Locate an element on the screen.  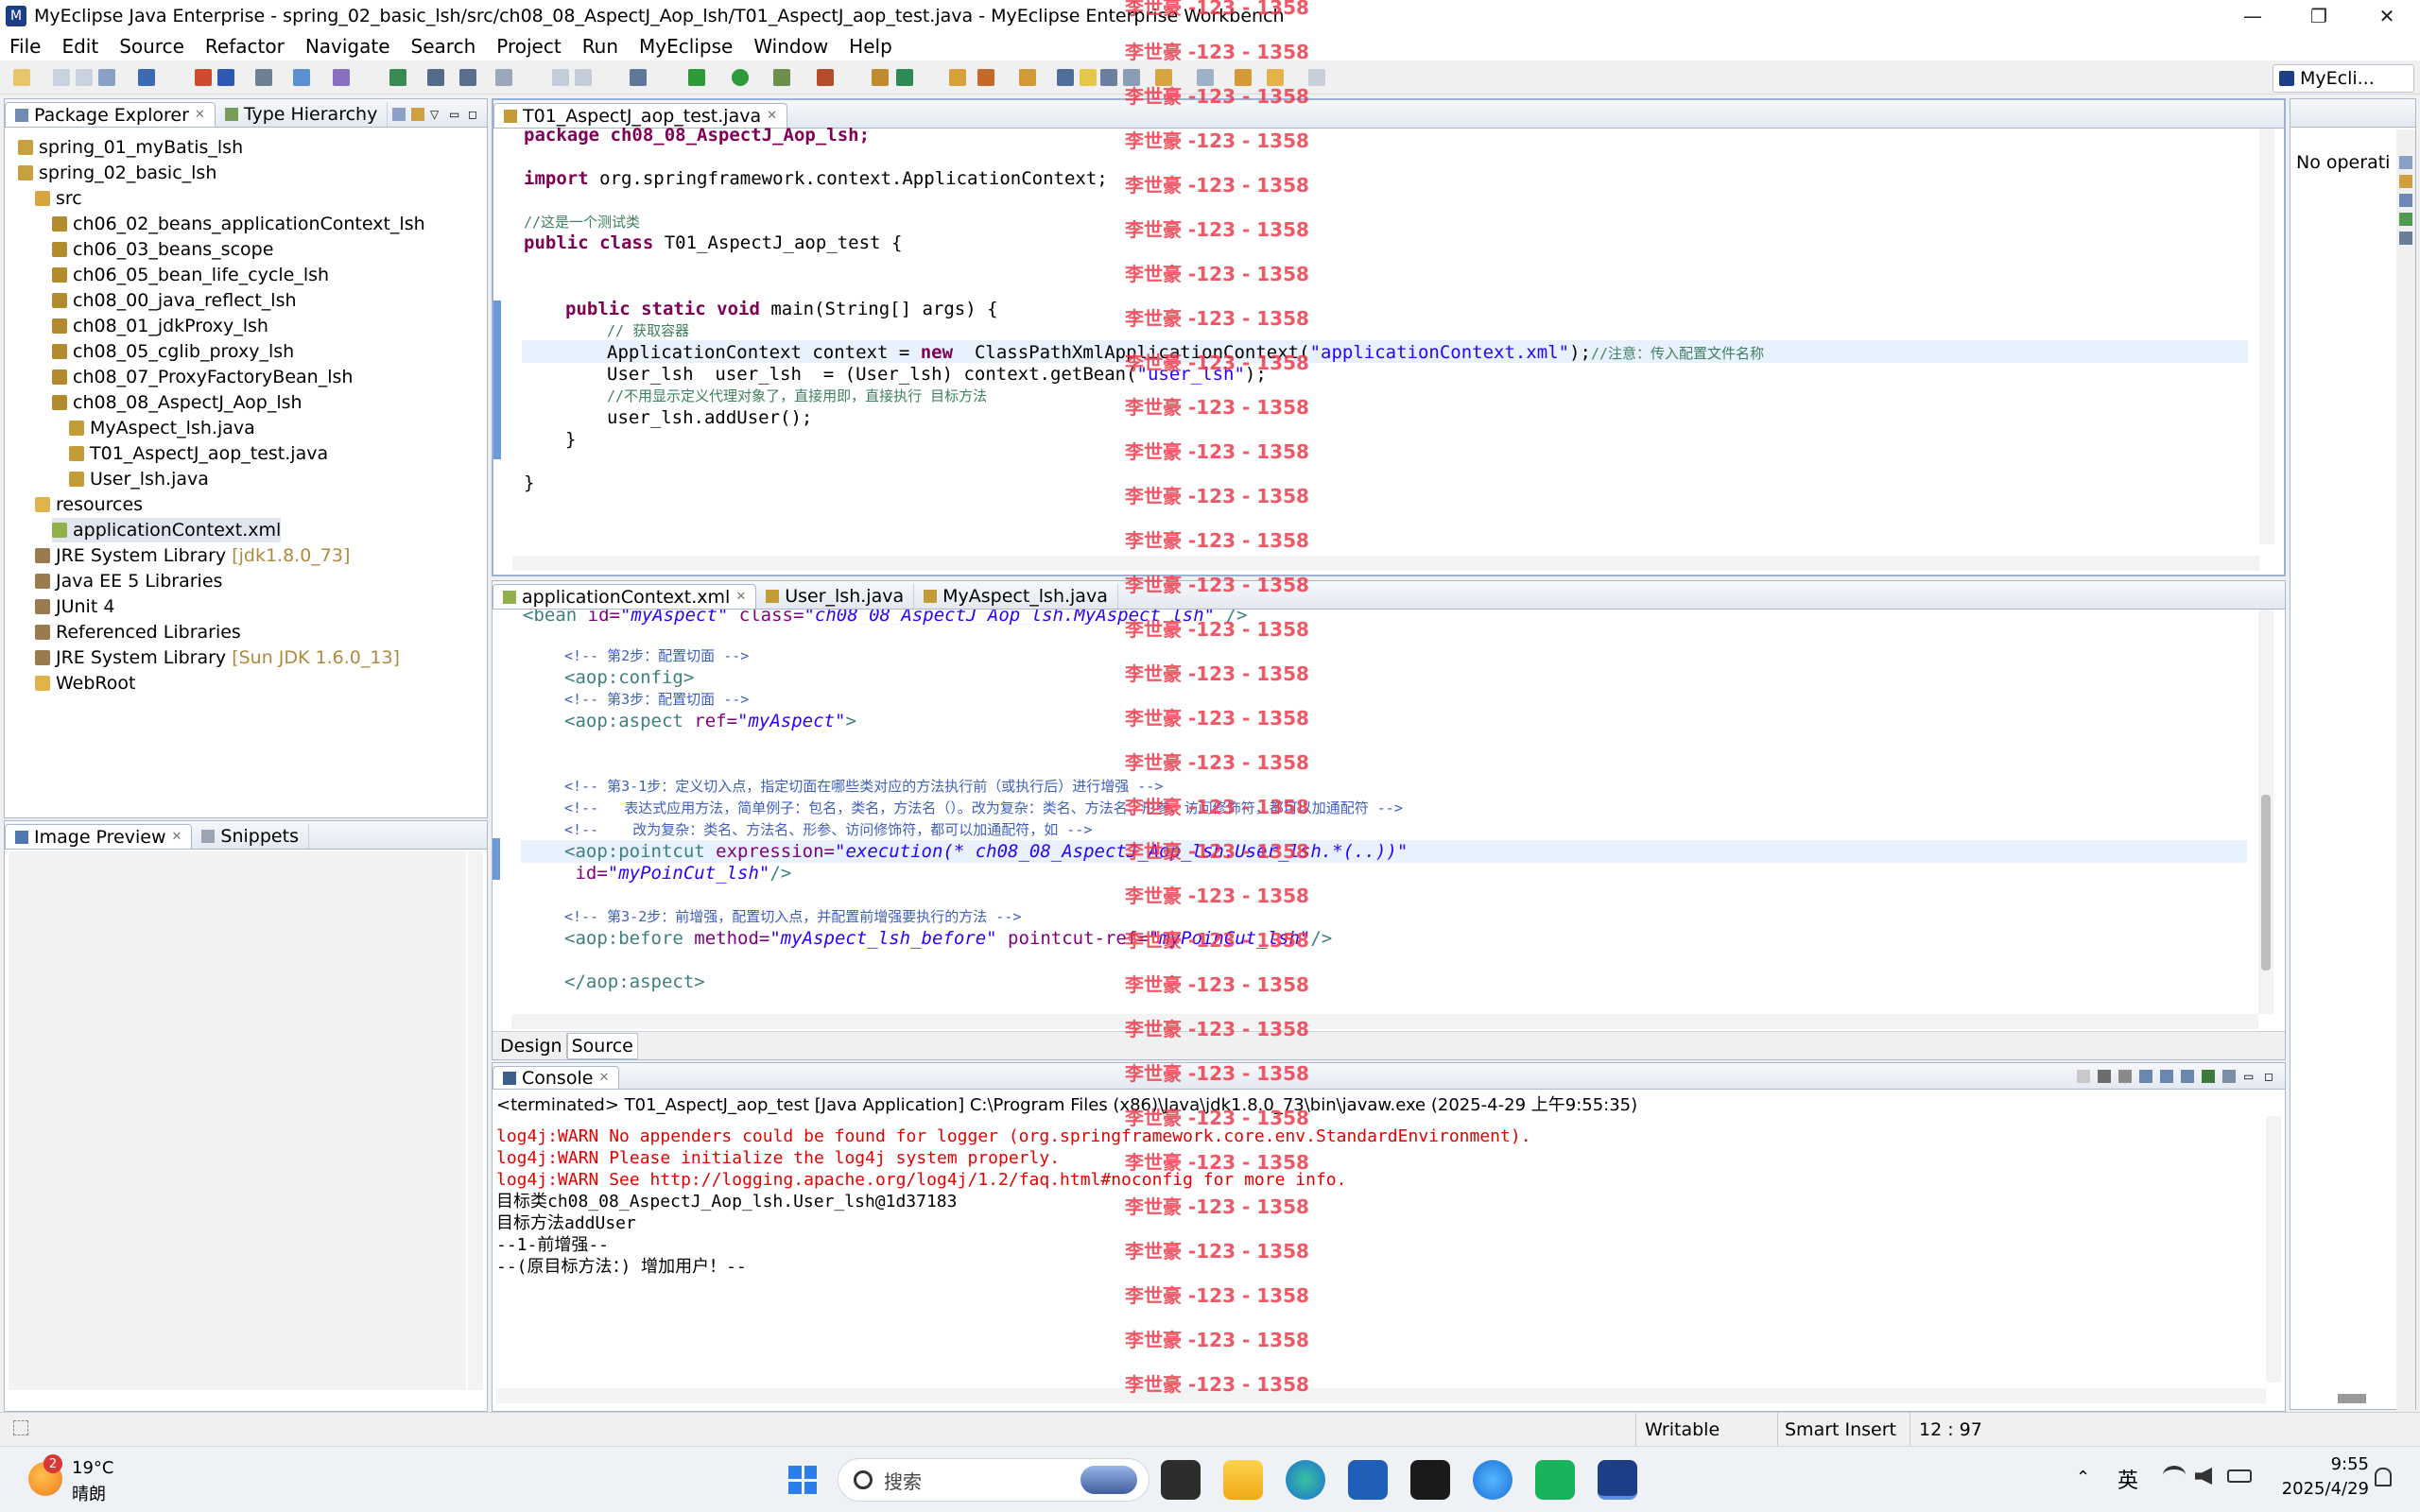
tab-image-preview: Image Preview ✕ is located at coordinates (99, 836).